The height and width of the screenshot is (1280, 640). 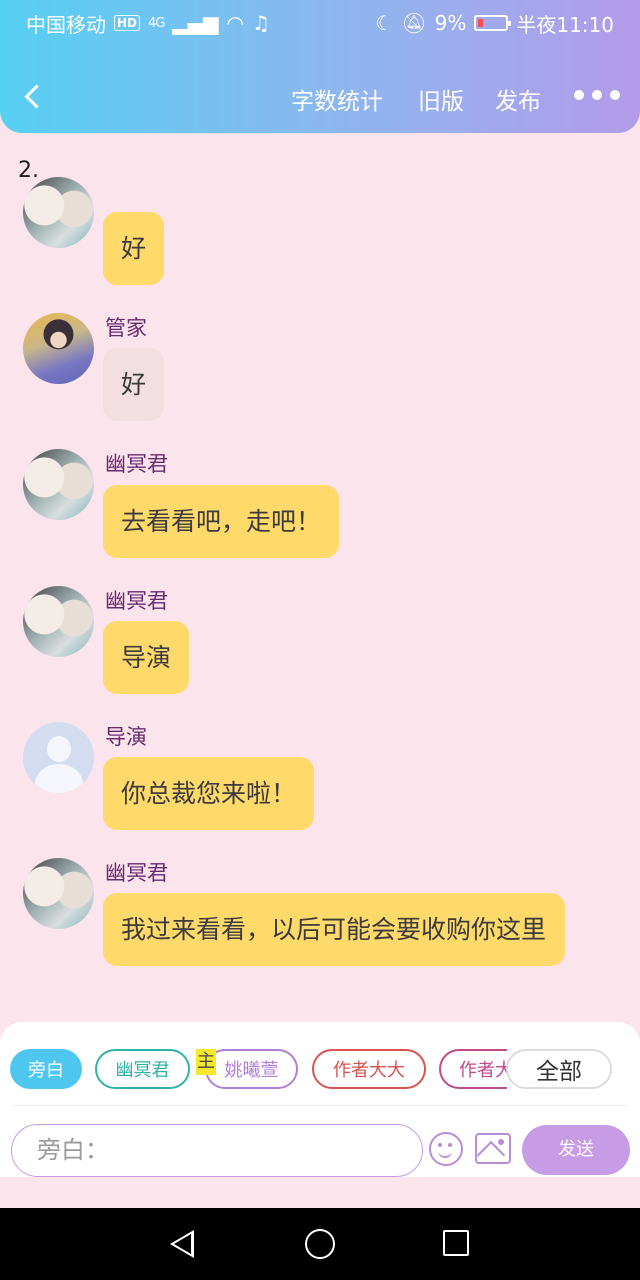 I want to click on moon-icon: ☾, so click(x=384, y=23).